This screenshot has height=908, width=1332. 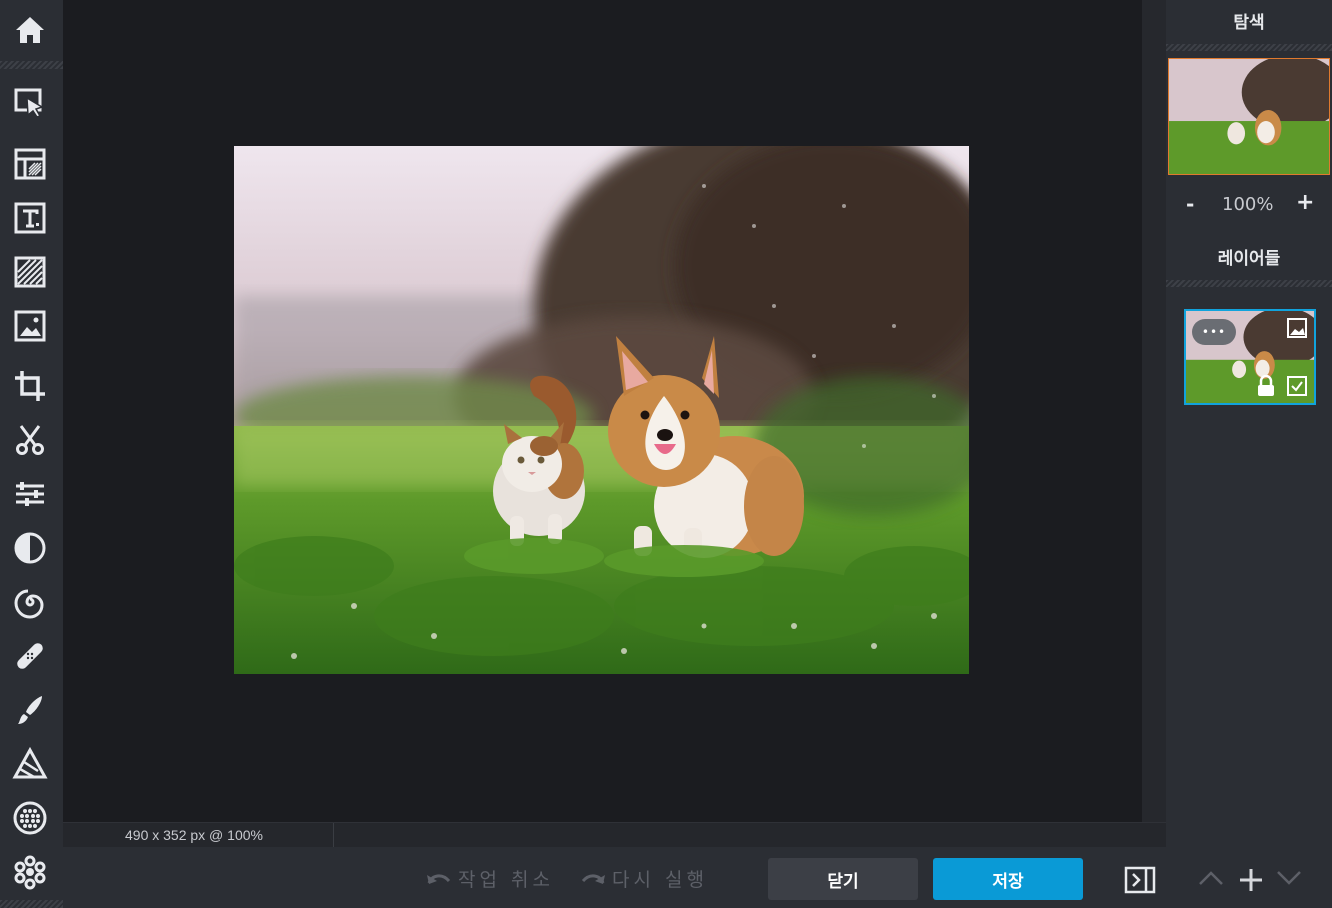 I want to click on bandage-icon, so click(x=30, y=656).